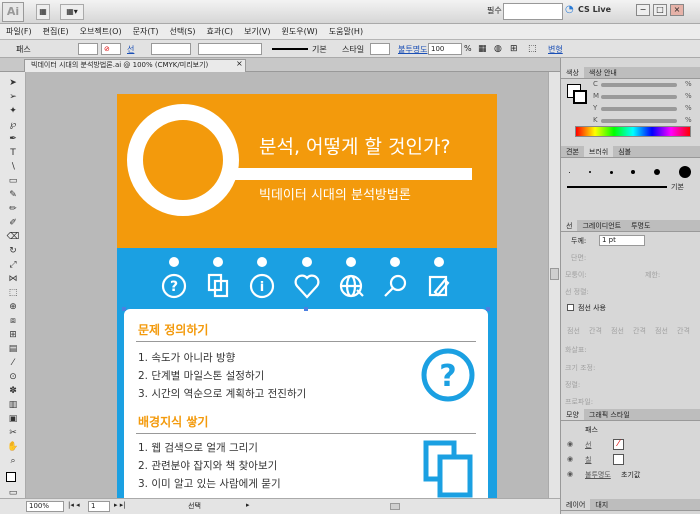  Describe the element at coordinates (594, 9) in the screenshot. I see `cslive-button: CS Live` at that location.